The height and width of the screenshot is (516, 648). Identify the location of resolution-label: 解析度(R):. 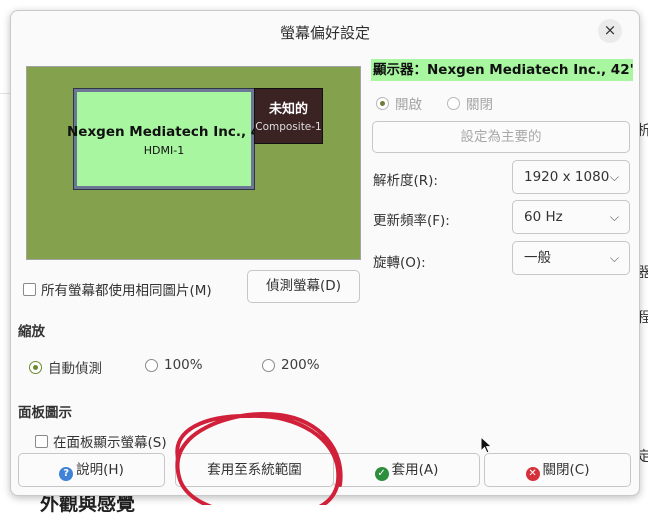
(405, 181).